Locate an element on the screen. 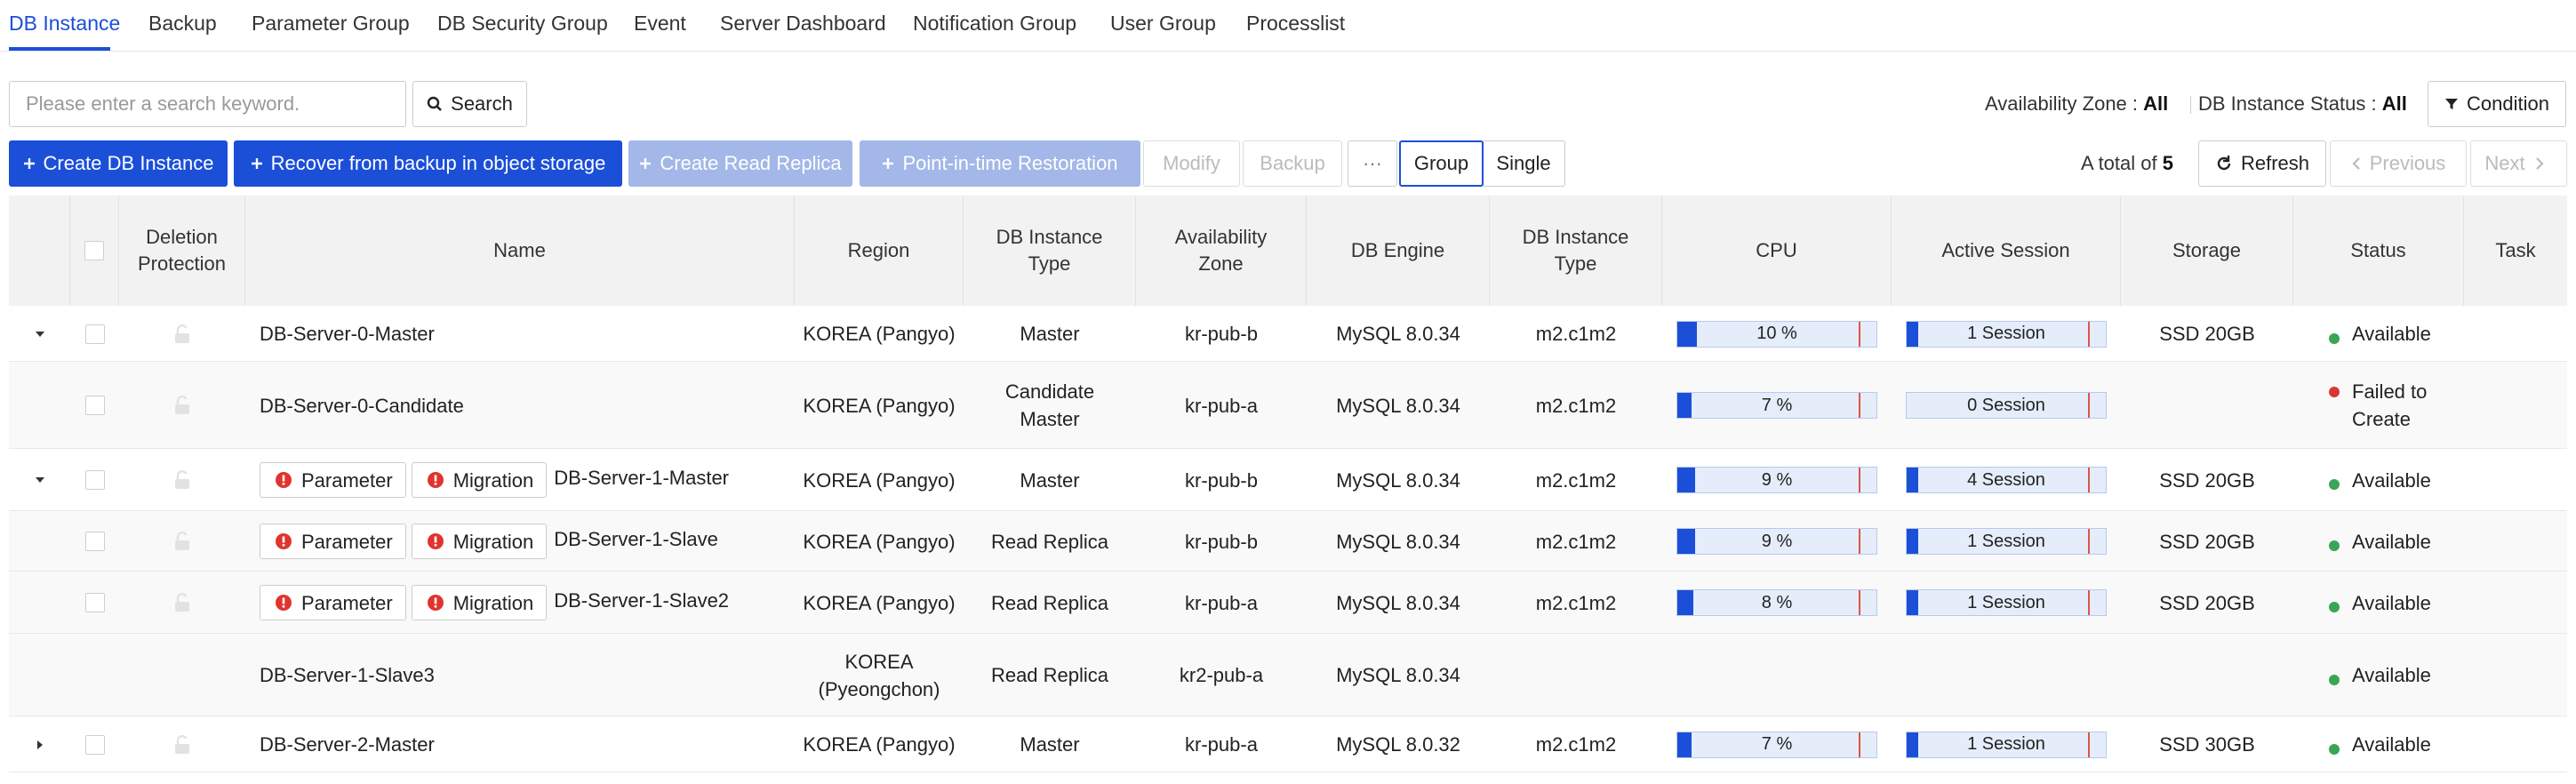 Image resolution: width=2576 pixels, height=784 pixels. select-all-column-header is located at coordinates (94, 251).